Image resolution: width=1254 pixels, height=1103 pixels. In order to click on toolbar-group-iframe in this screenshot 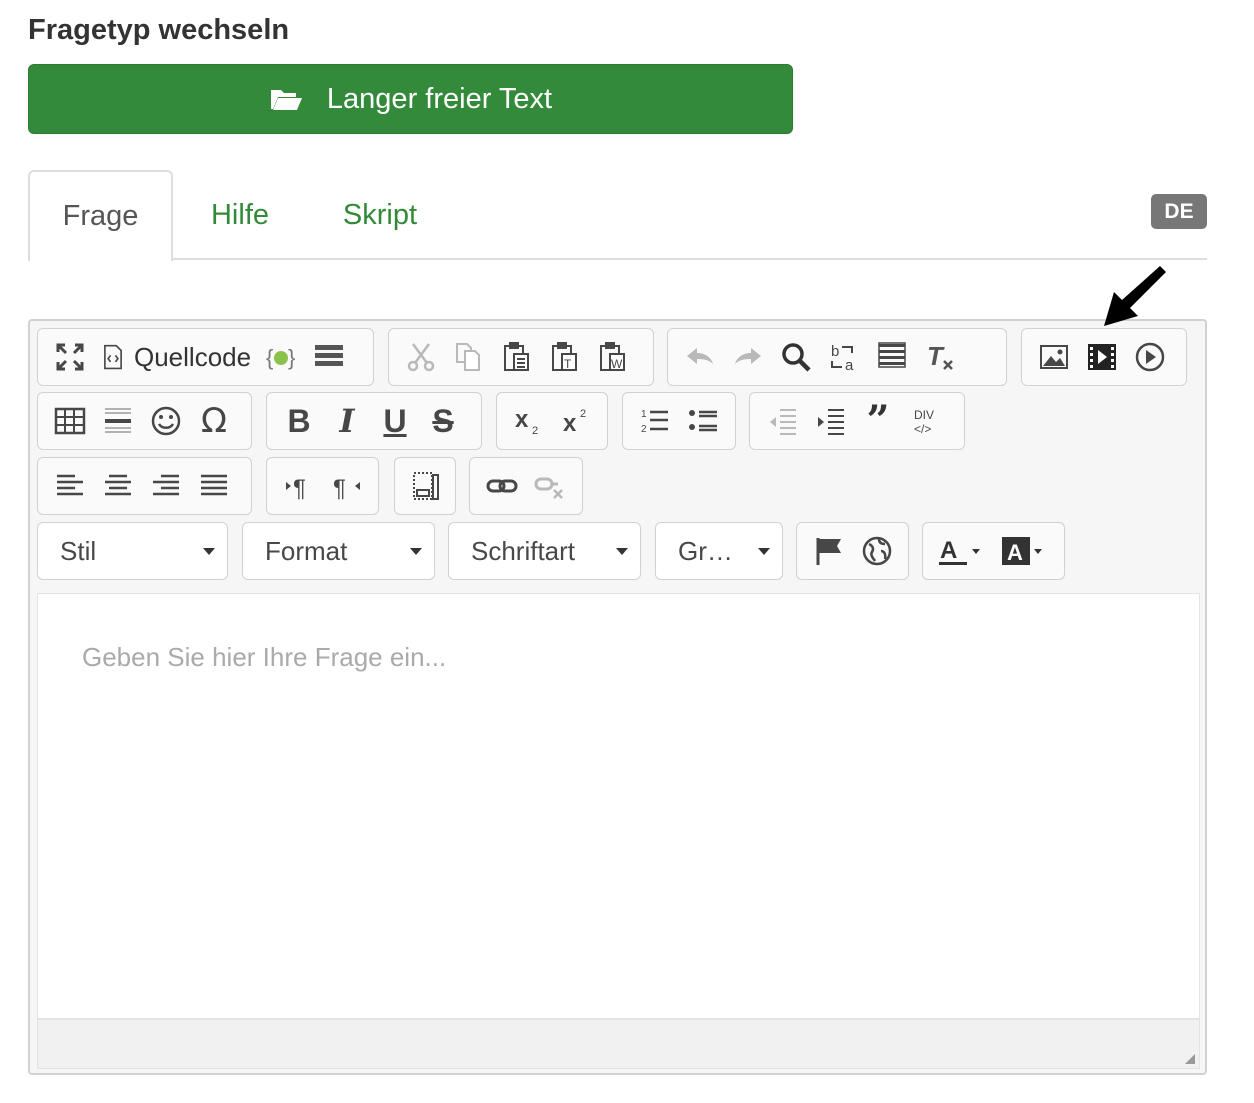, I will do `click(425, 486)`.